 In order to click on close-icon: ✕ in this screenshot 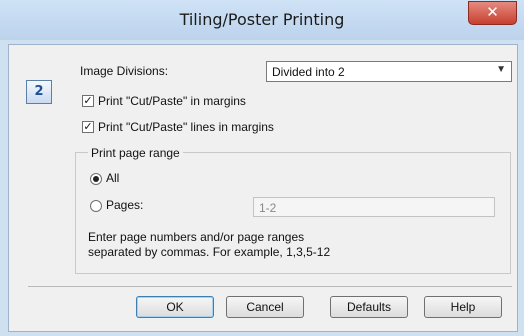, I will do `click(492, 12)`.